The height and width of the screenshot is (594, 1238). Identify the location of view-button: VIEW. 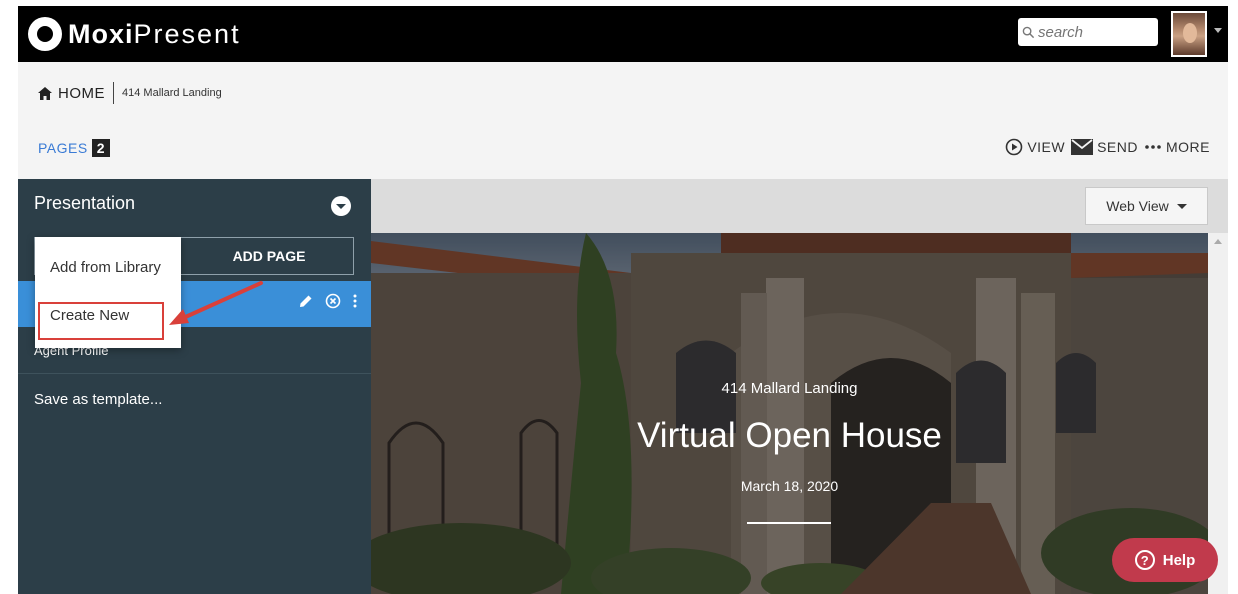
(1035, 147).